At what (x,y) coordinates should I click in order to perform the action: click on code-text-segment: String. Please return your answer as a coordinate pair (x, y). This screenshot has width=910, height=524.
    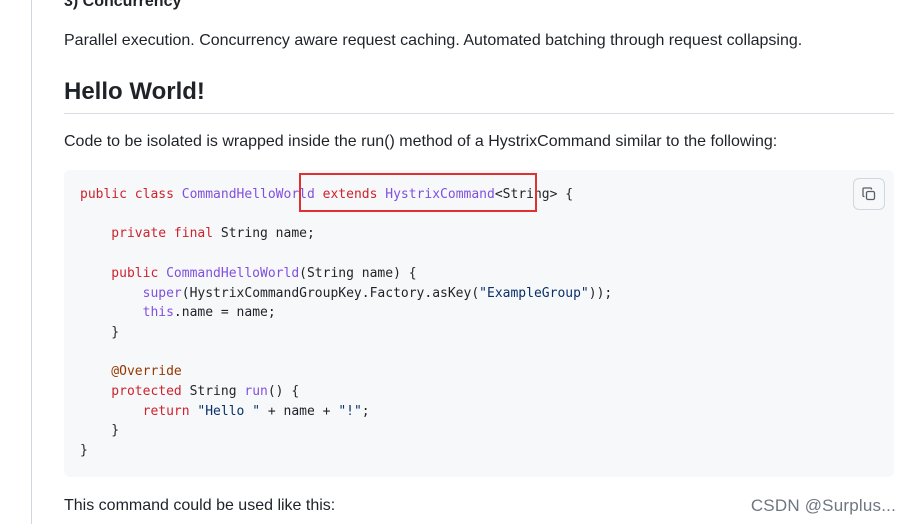
    Looking at the image, I should click on (217, 392).